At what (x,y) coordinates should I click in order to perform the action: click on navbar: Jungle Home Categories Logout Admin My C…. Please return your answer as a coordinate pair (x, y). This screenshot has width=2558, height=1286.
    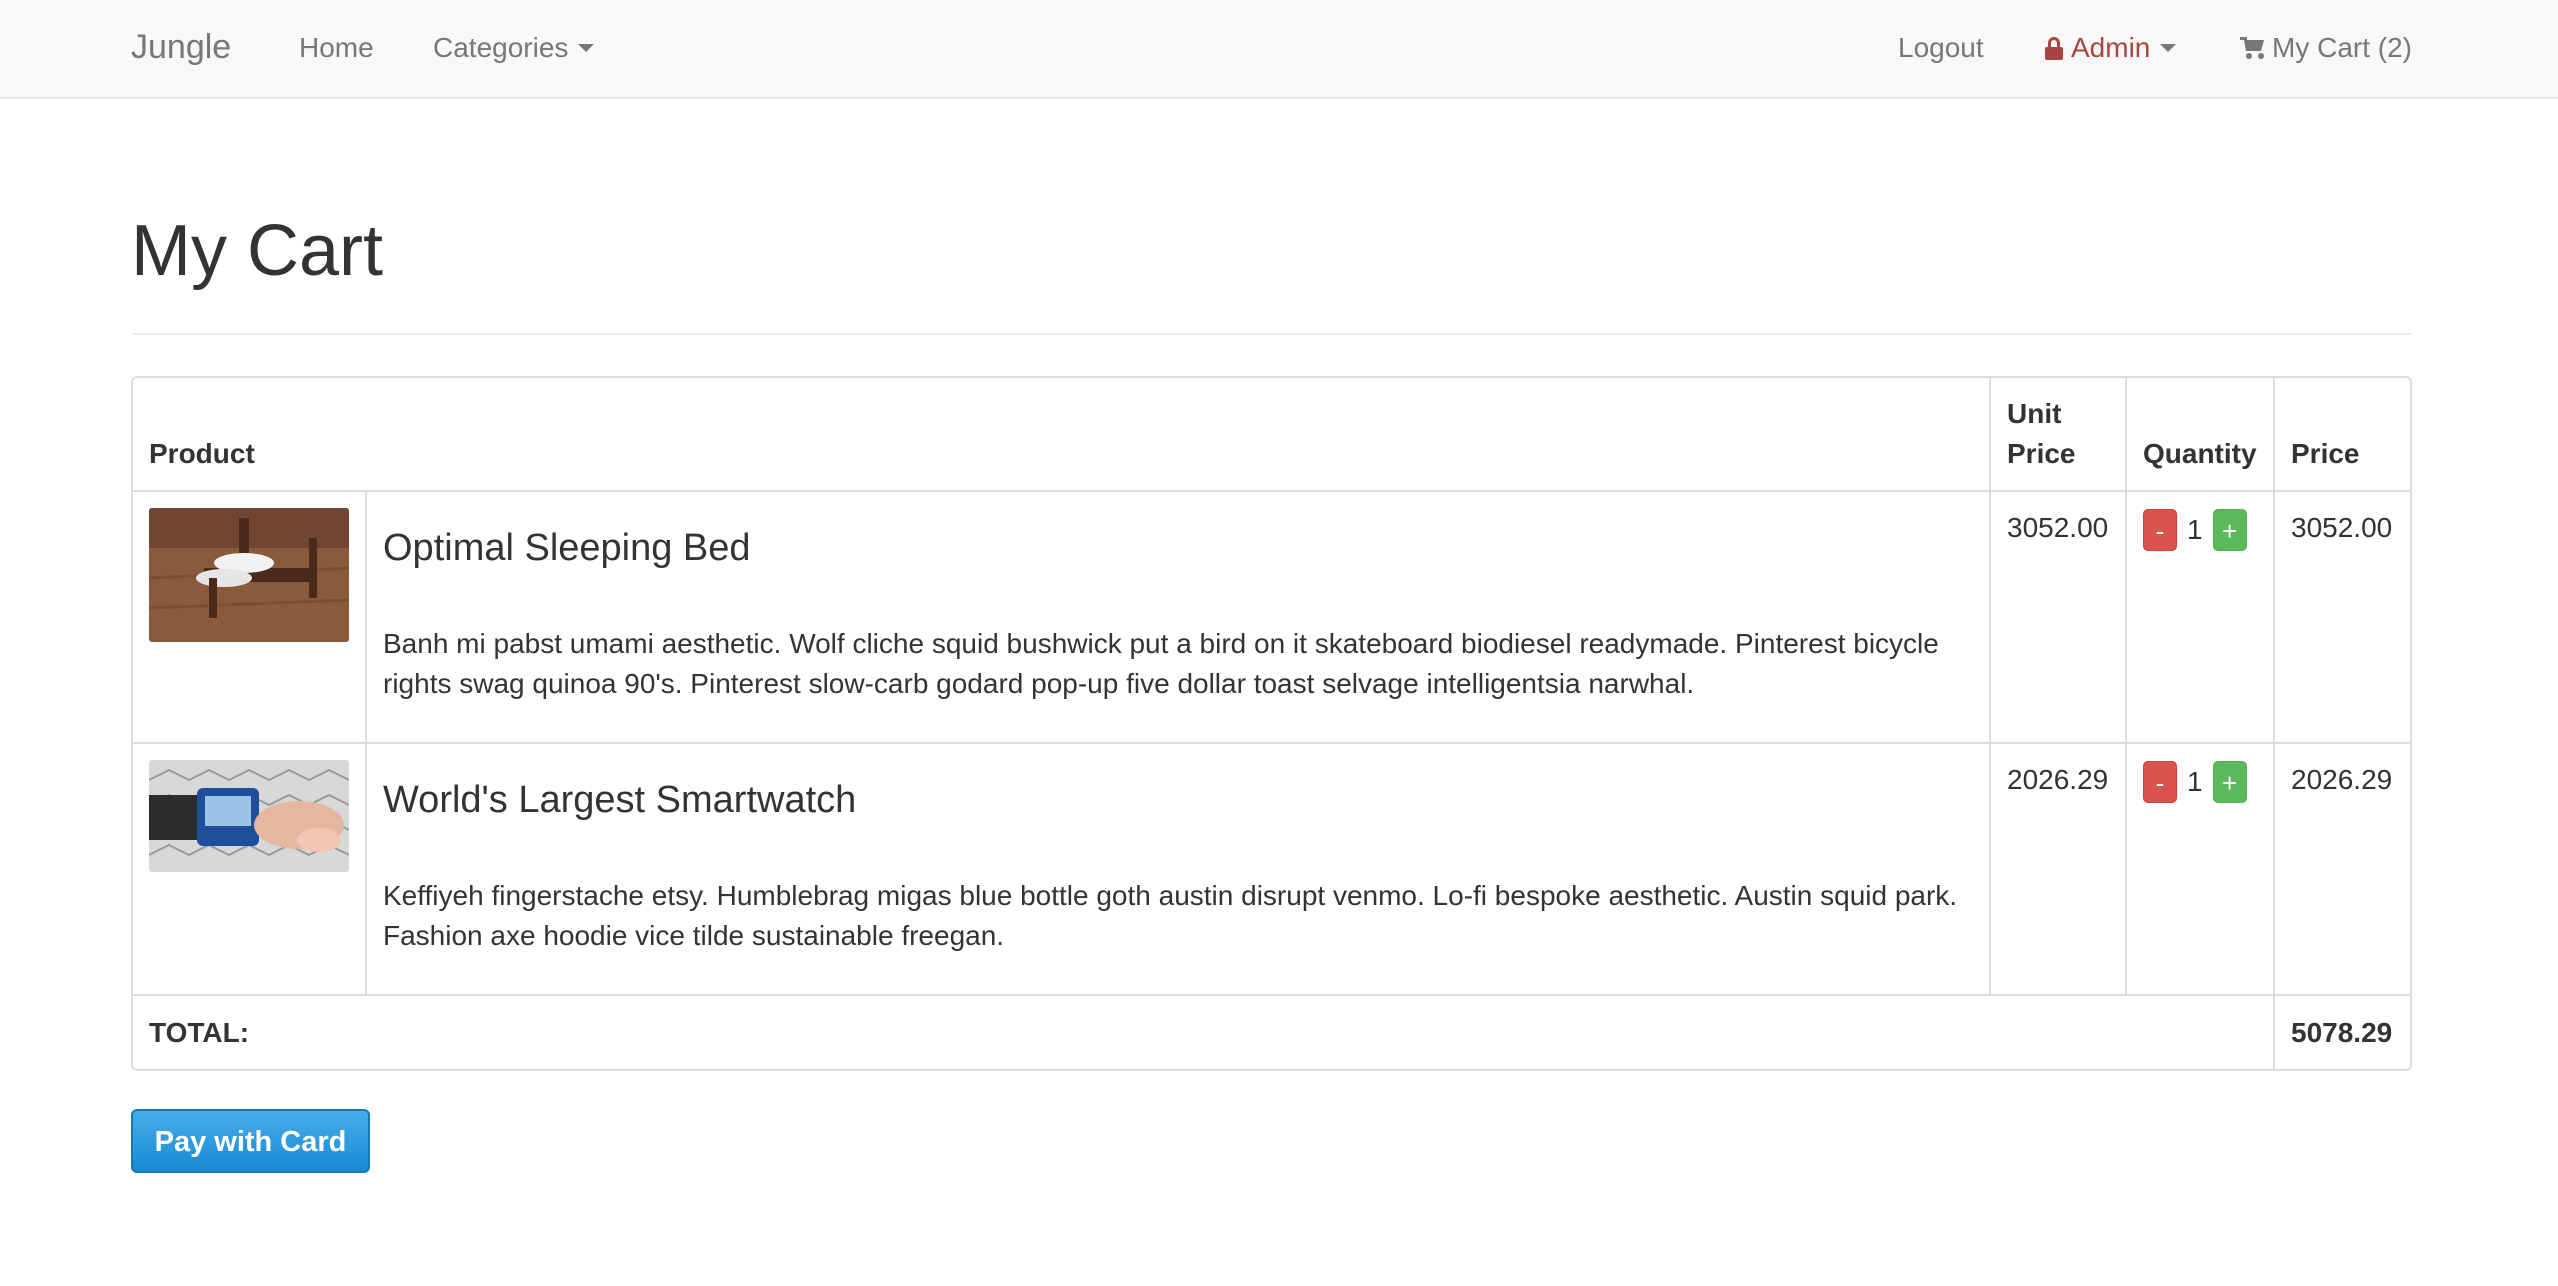
    Looking at the image, I should click on (1279, 49).